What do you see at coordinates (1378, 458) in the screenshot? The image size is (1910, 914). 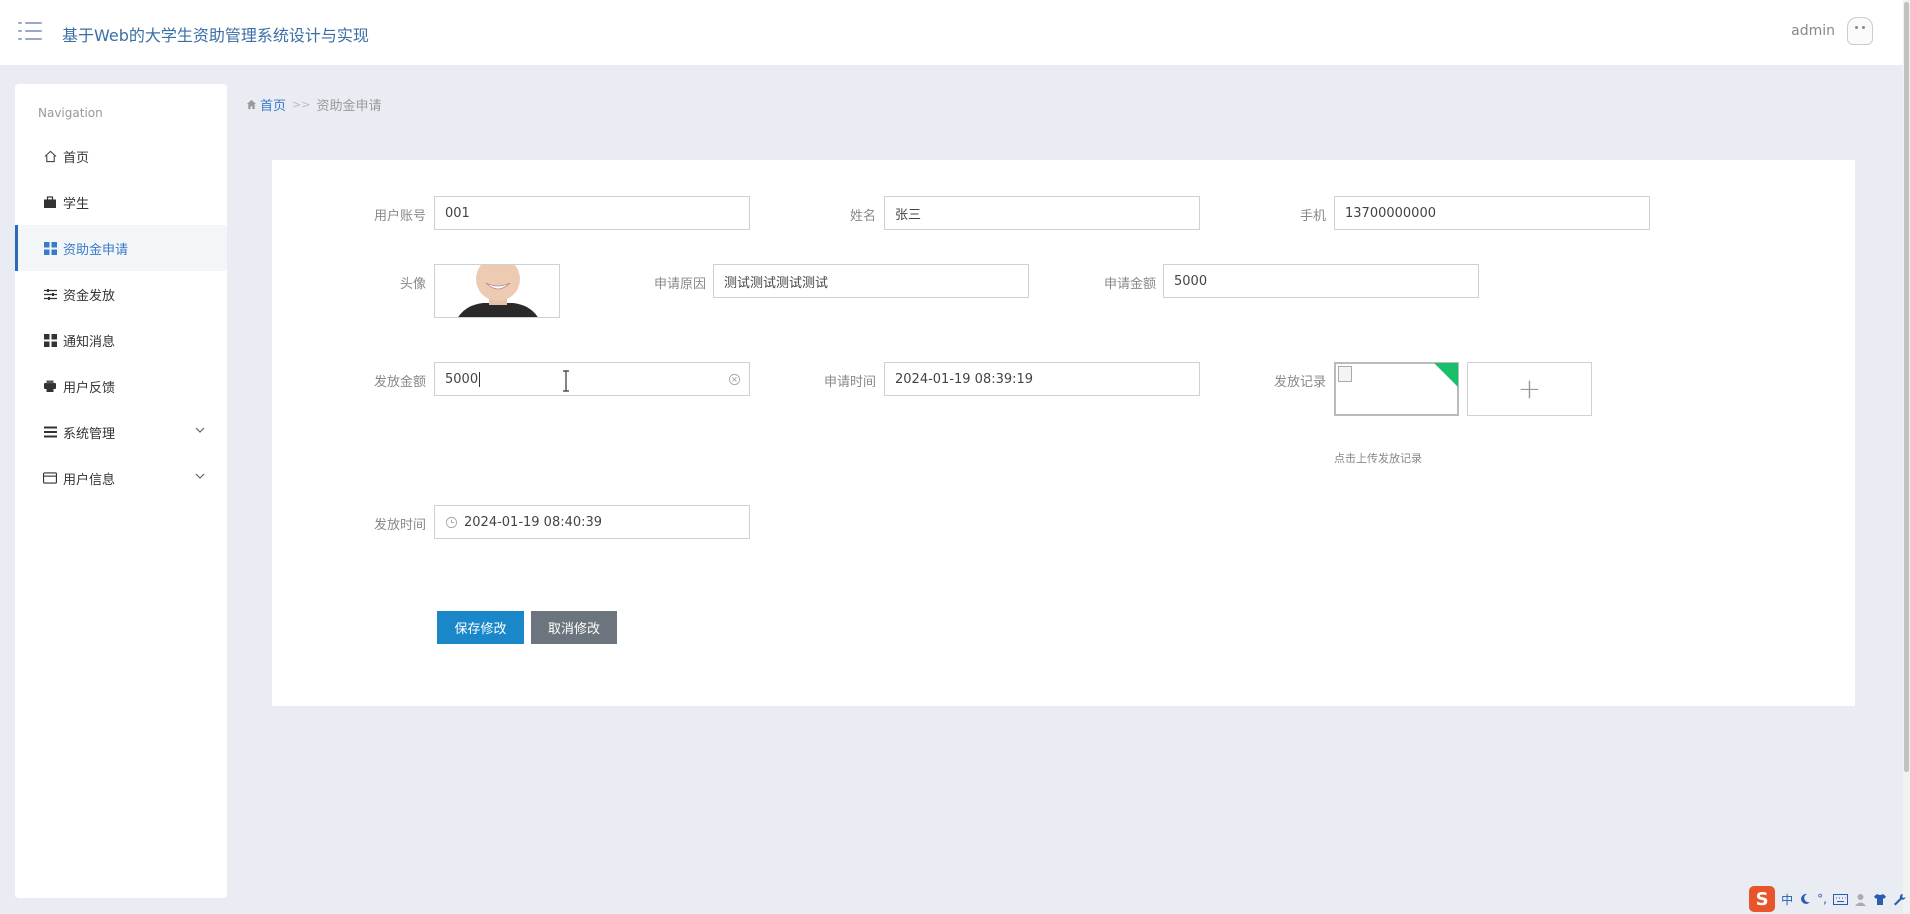 I see `upload-hint: 点击上传发放记录` at bounding box center [1378, 458].